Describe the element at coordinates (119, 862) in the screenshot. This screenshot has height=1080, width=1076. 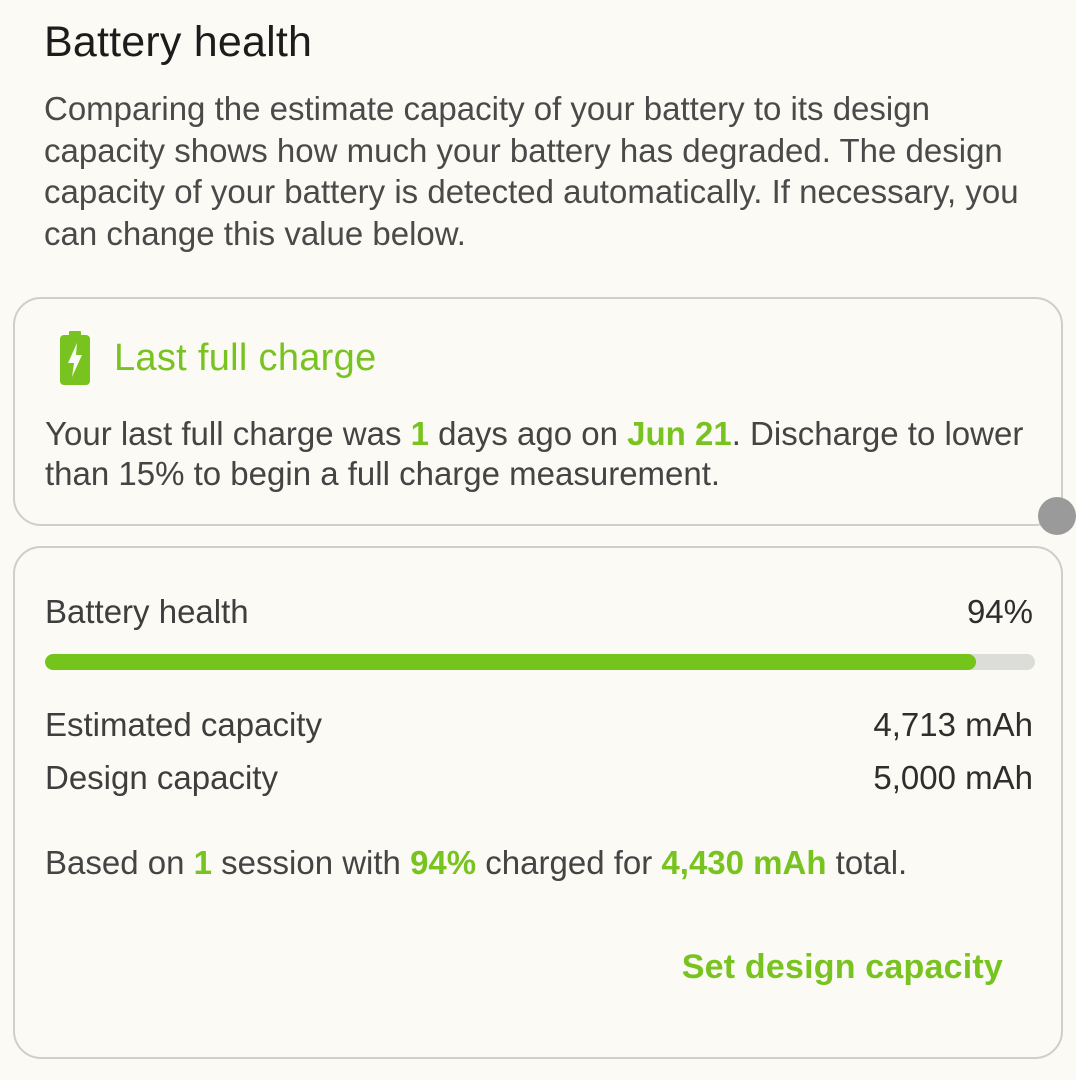
I see `summary-prefix: Based on` at that location.